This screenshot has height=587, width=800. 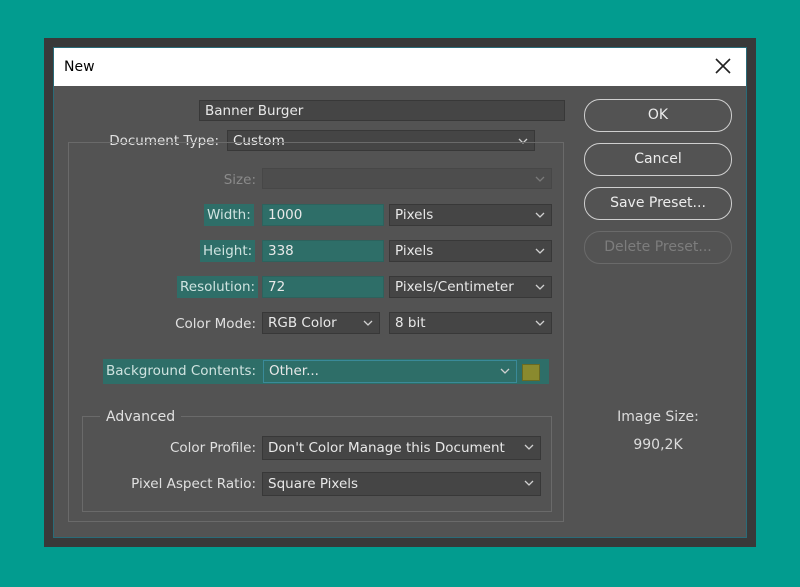 I want to click on color-mode-label: Color Mode:, so click(x=215, y=324).